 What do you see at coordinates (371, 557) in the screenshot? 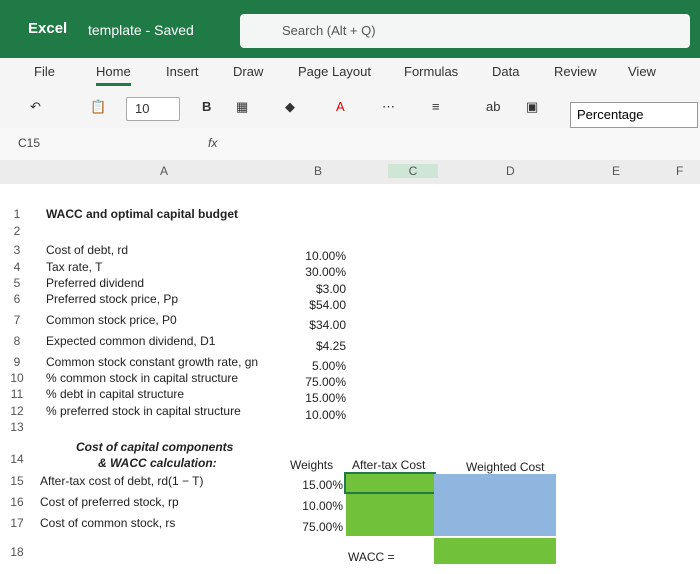
I see `wacc-label: WACC =` at bounding box center [371, 557].